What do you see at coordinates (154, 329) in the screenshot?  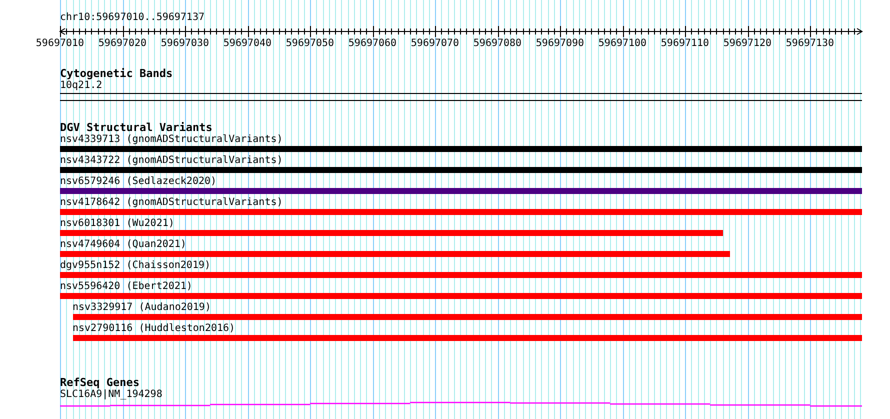 I see `feature-label: nsv2790116 (Huddleston2016)` at bounding box center [154, 329].